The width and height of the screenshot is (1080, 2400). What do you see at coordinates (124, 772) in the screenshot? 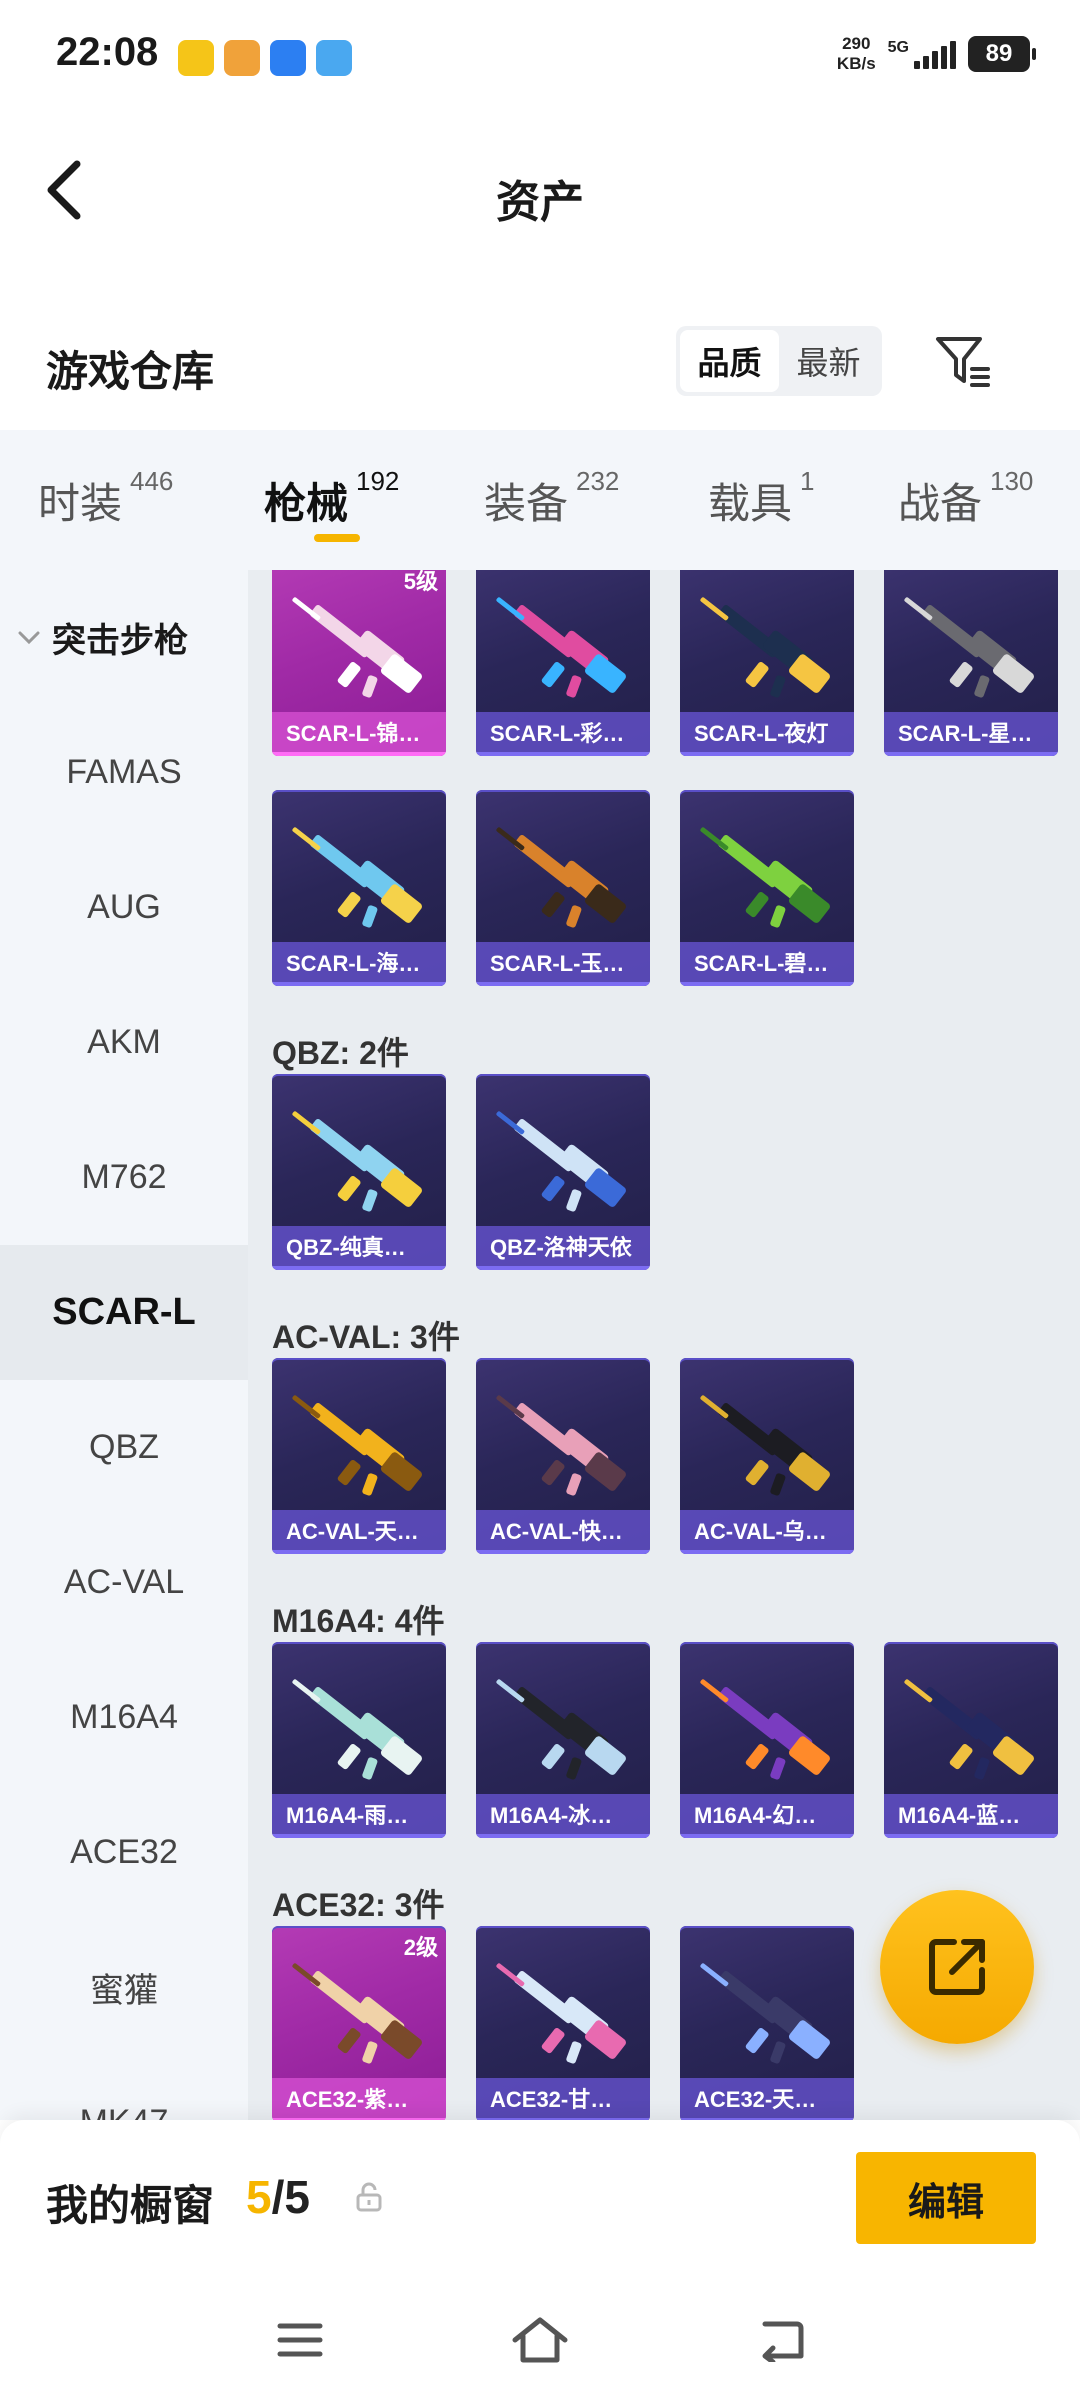
I see `sidebar-item: FAMAS` at bounding box center [124, 772].